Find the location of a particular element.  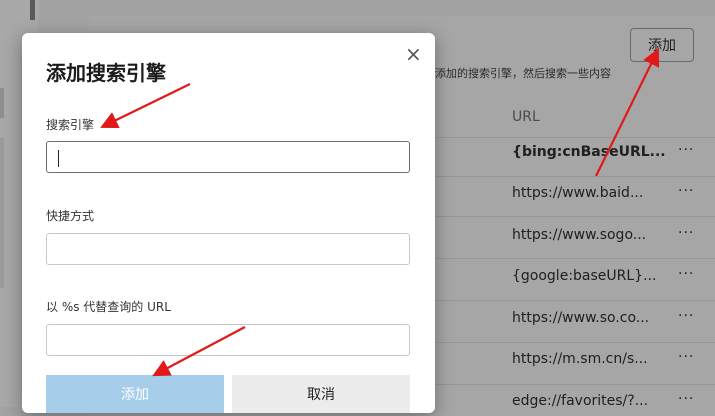

close-icon: × is located at coordinates (413, 54).